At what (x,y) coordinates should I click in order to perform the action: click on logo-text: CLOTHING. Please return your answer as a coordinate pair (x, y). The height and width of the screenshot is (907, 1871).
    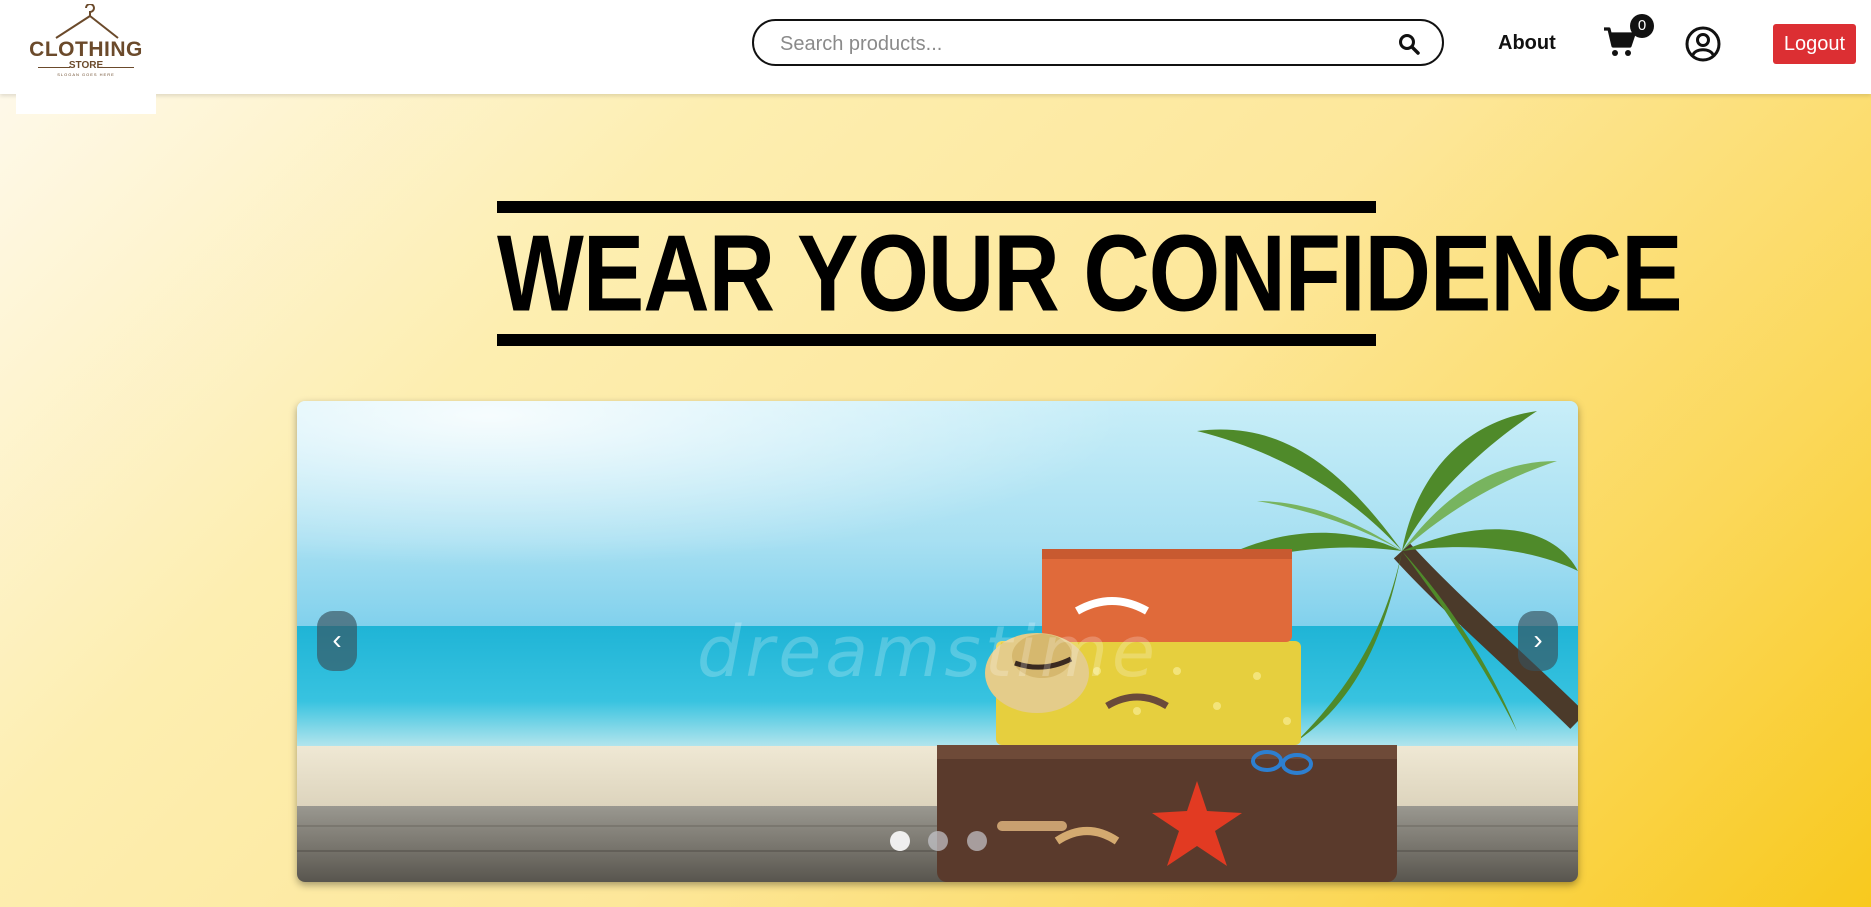
    Looking at the image, I should click on (86, 49).